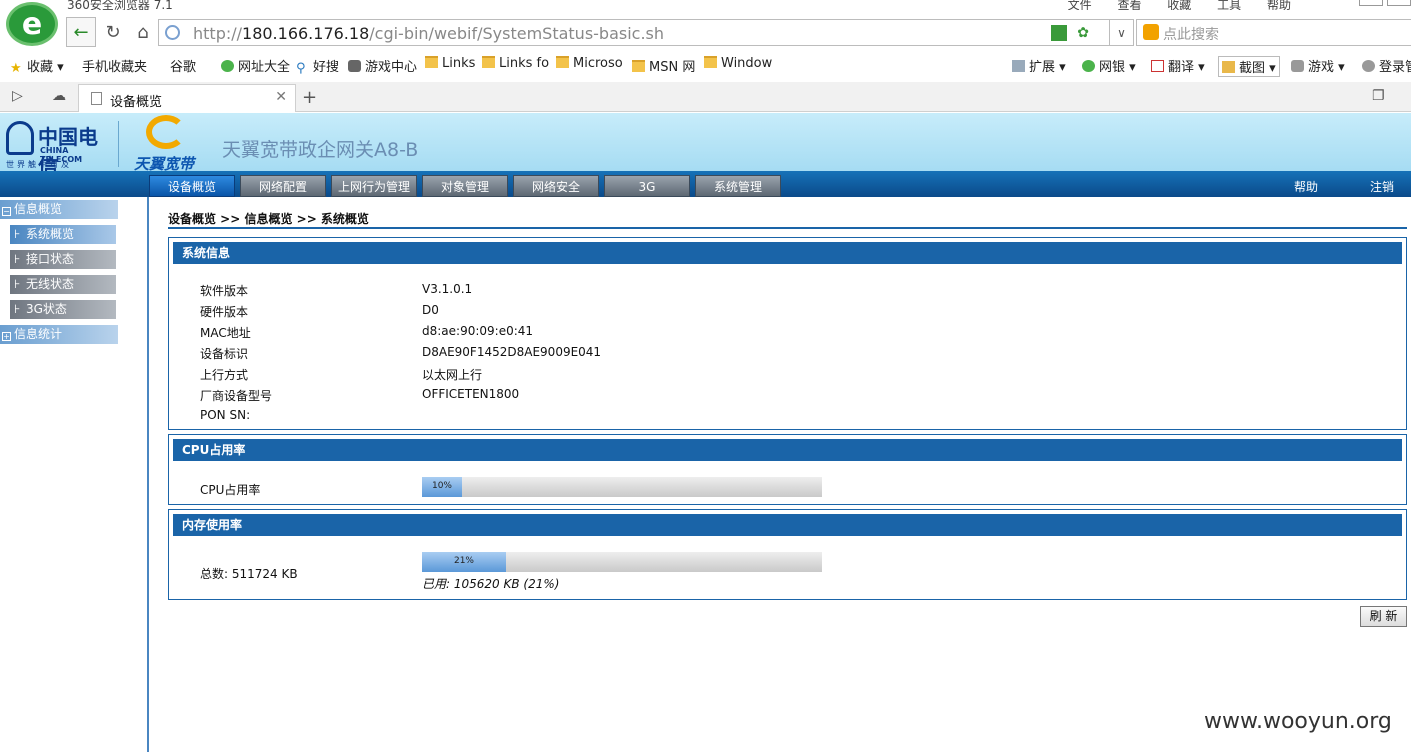 The height and width of the screenshot is (752, 1411). I want to click on breadcrumb-divider, so click(787, 228).